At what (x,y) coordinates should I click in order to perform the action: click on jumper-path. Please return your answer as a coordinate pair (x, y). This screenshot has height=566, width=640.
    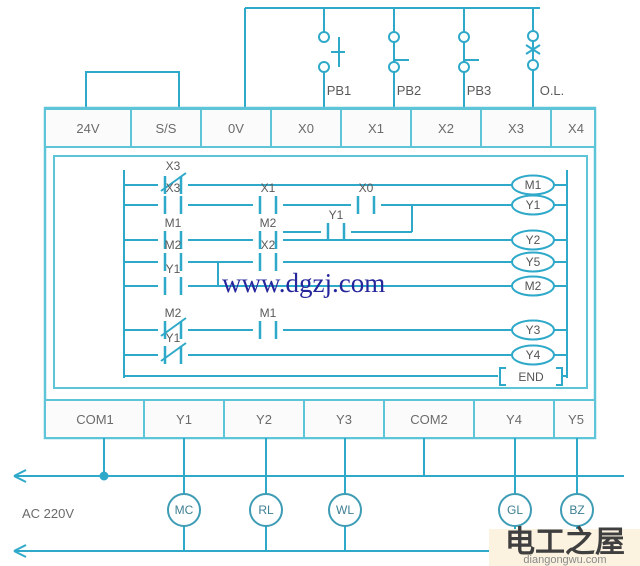
    Looking at the image, I should click on (132, 89).